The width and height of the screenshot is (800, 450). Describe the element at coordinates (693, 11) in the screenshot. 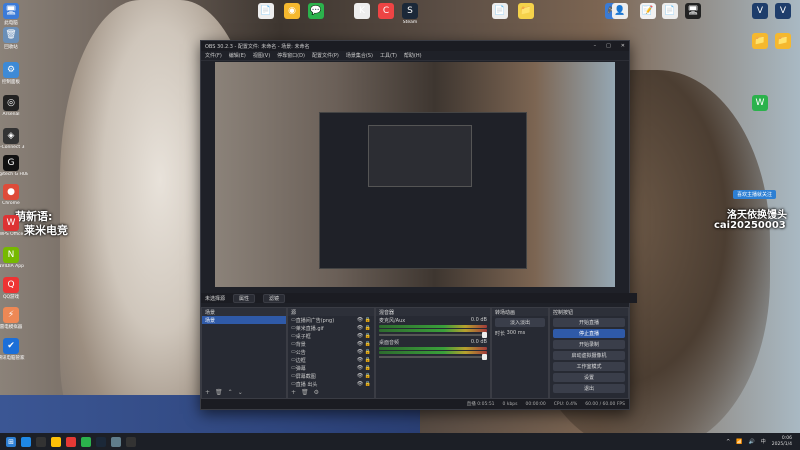

I see `desktop-icon: 🖥` at that location.